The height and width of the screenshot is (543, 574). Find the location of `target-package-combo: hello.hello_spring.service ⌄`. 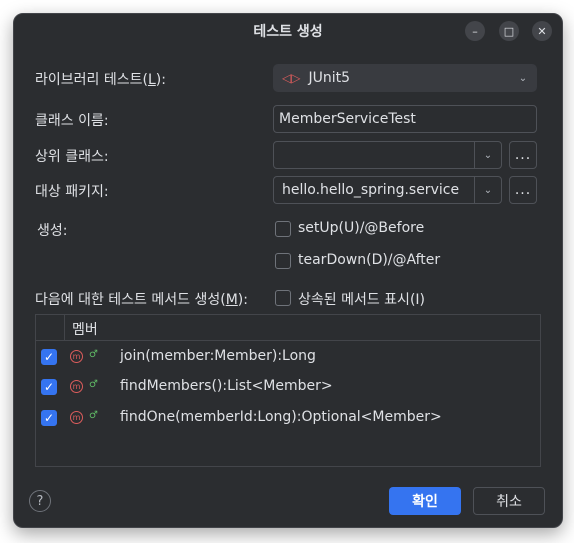

target-package-combo: hello.hello_spring.service ⌄ is located at coordinates (387, 190).